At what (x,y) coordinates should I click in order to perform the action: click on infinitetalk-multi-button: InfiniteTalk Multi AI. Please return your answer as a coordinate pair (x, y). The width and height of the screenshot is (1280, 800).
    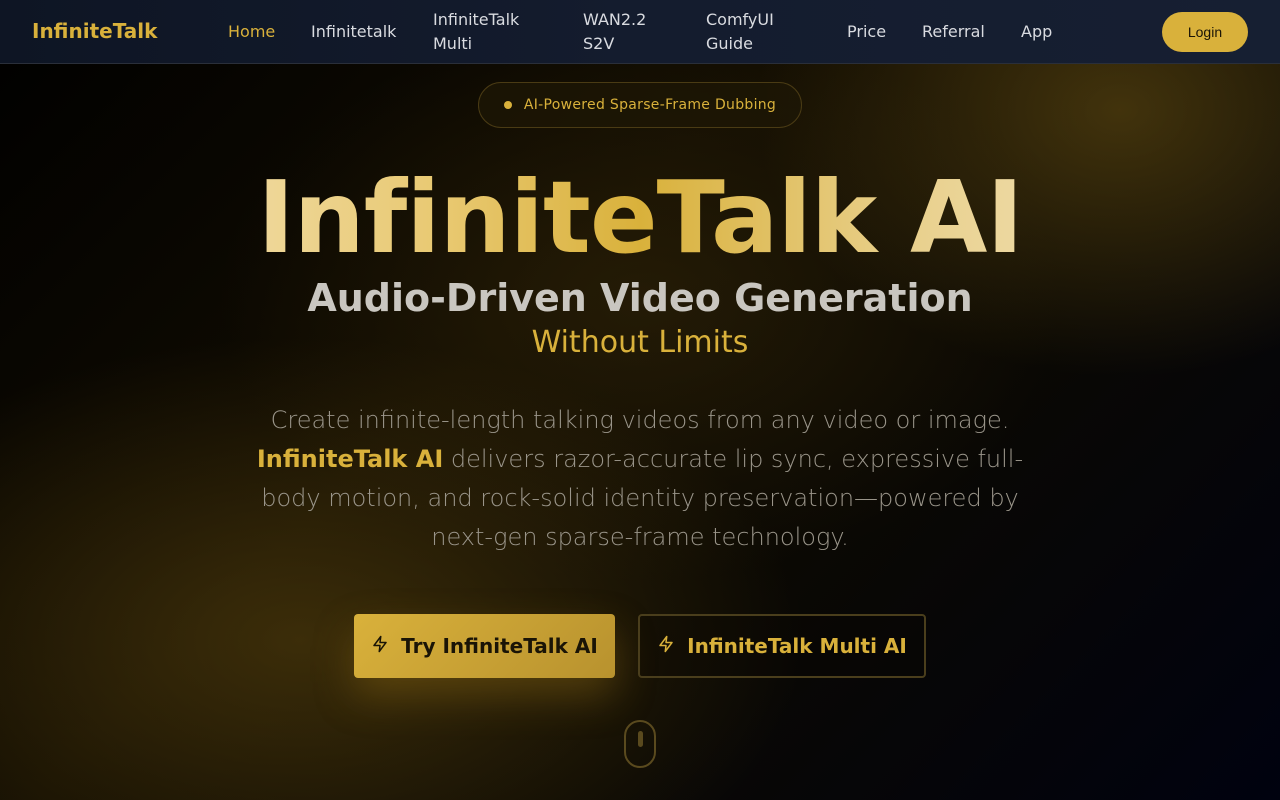
    Looking at the image, I should click on (782, 646).